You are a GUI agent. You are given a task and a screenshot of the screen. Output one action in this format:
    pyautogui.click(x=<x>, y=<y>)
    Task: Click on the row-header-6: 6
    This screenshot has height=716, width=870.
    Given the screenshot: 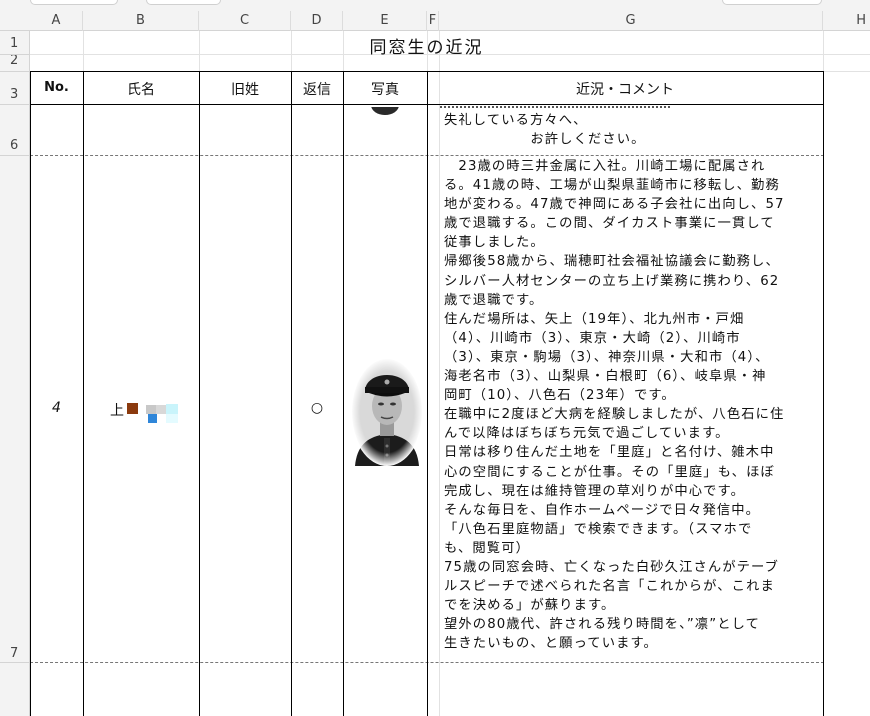 What is the action you would take?
    pyautogui.click(x=15, y=145)
    